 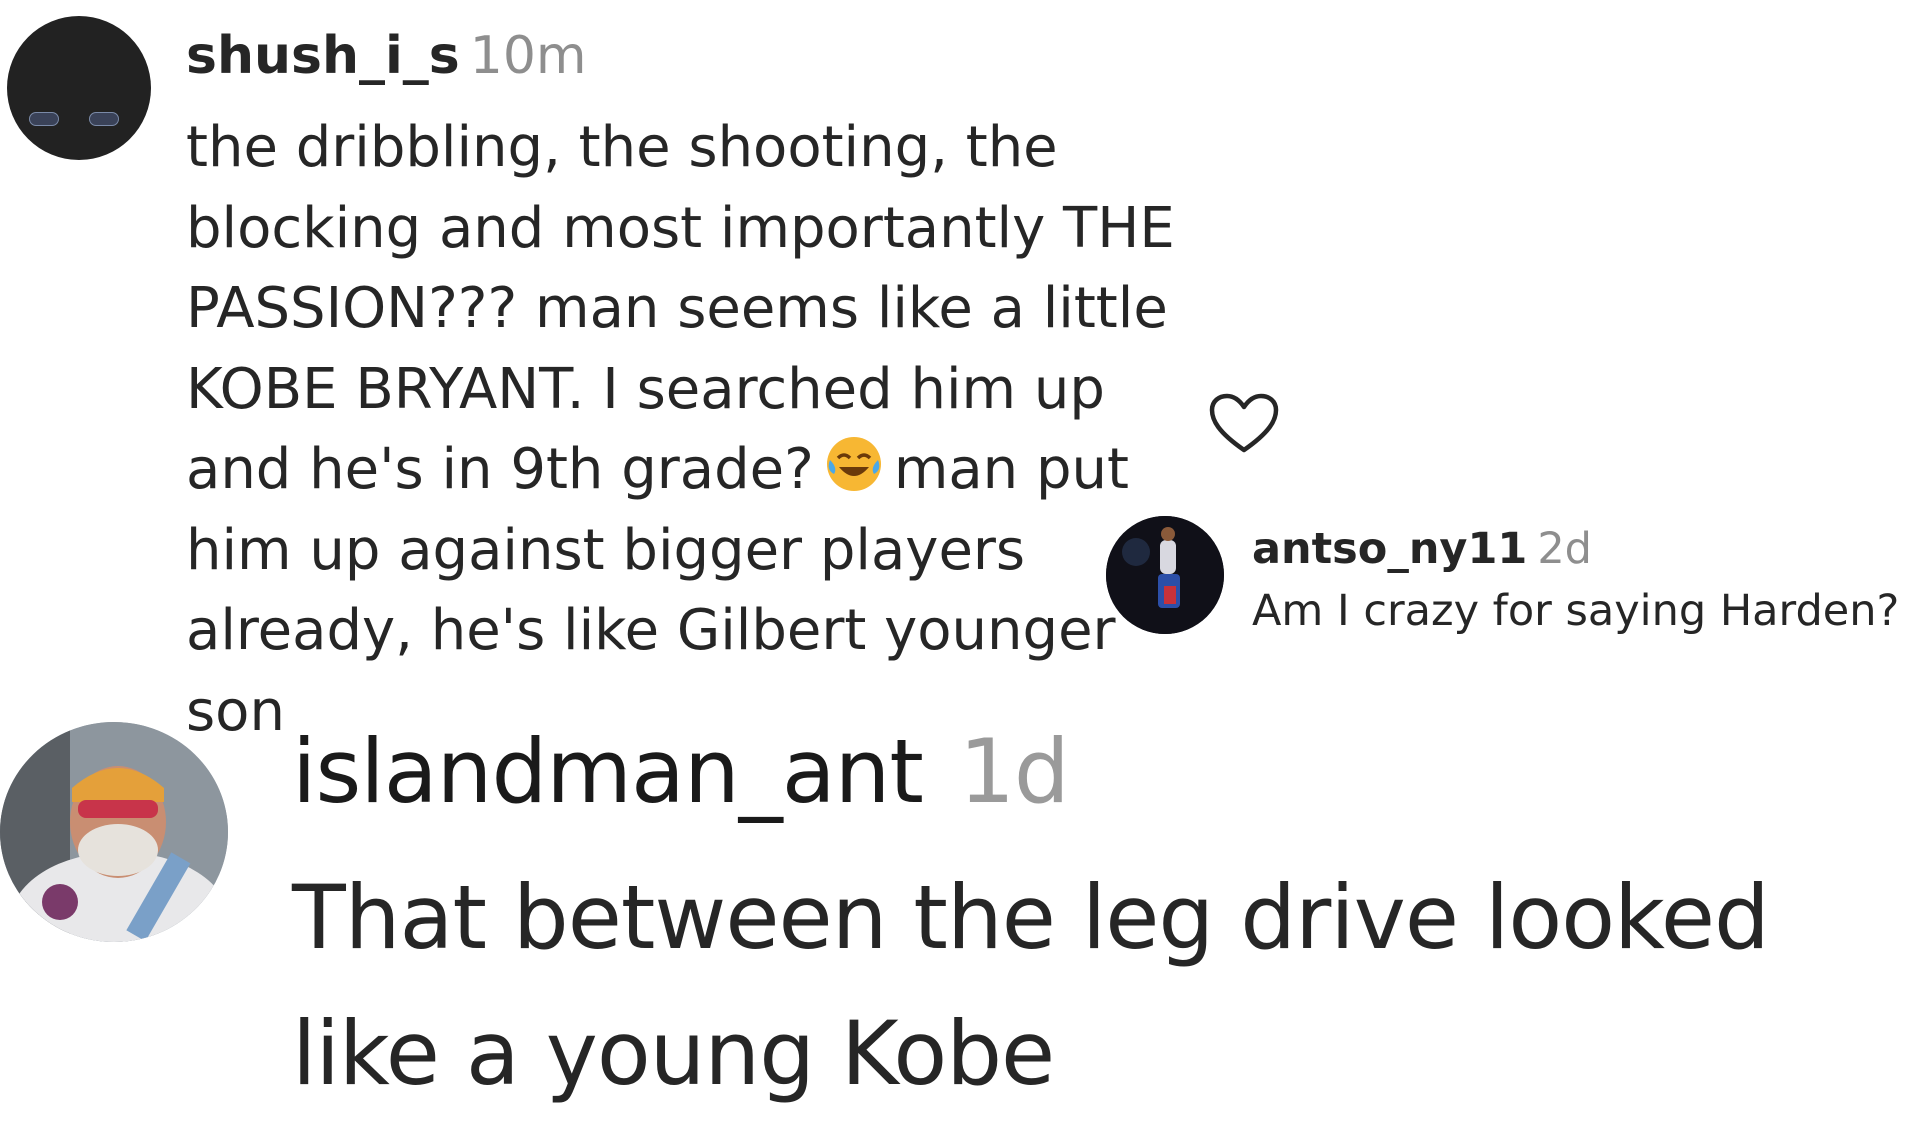 What do you see at coordinates (79, 88) in the screenshot?
I see `avatar-shush-i-s` at bounding box center [79, 88].